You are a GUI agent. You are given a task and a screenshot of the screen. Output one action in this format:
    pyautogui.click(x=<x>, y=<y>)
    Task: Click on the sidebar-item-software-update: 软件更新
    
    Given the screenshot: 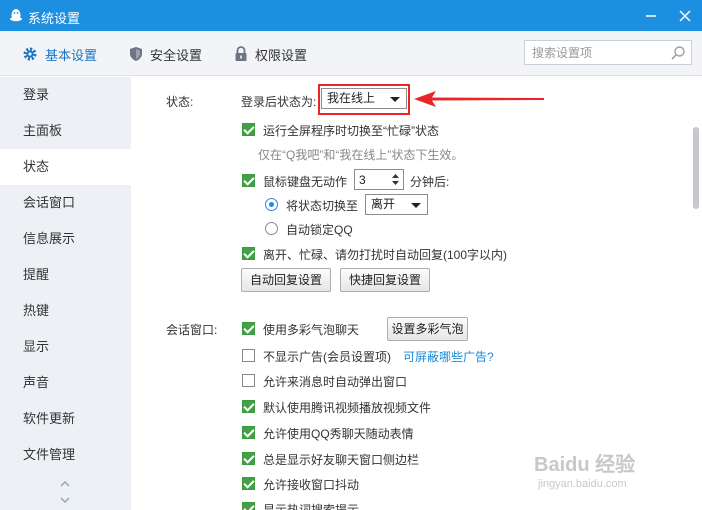 What is the action you would take?
    pyautogui.click(x=65, y=419)
    